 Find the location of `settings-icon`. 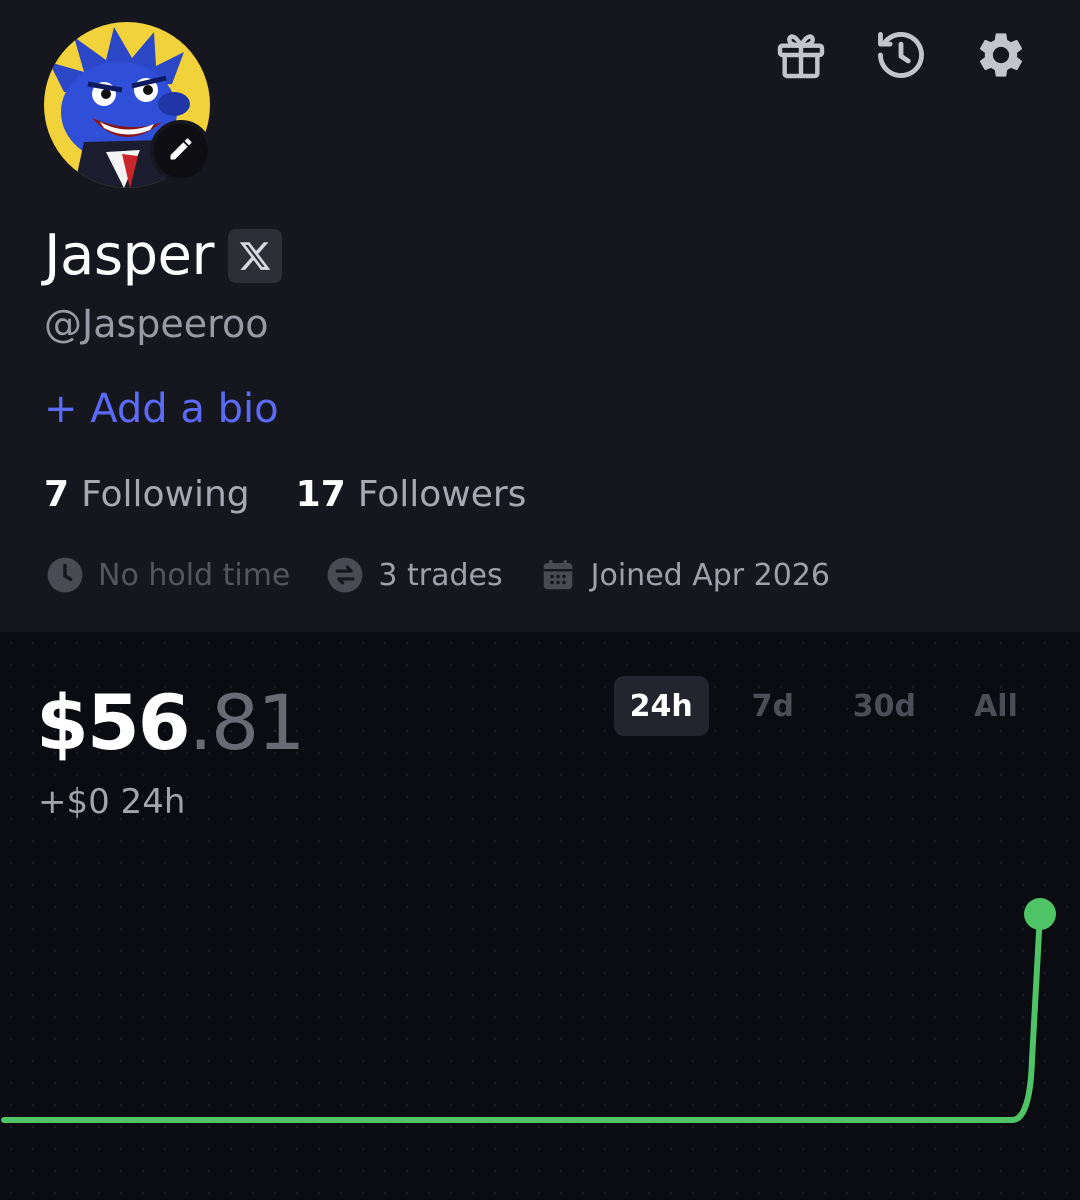

settings-icon is located at coordinates (1001, 55).